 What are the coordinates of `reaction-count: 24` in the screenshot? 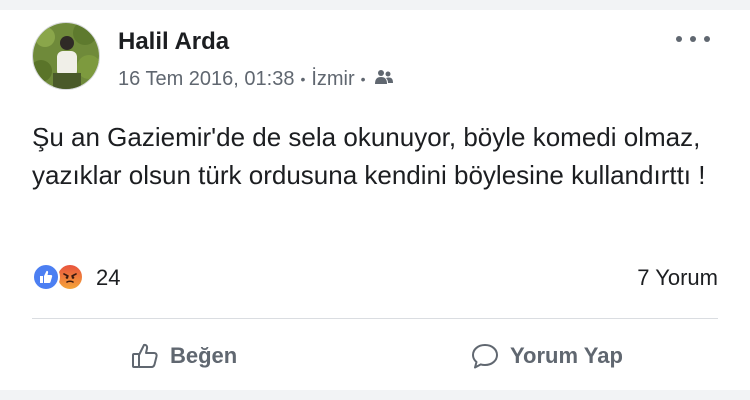 It's located at (108, 278).